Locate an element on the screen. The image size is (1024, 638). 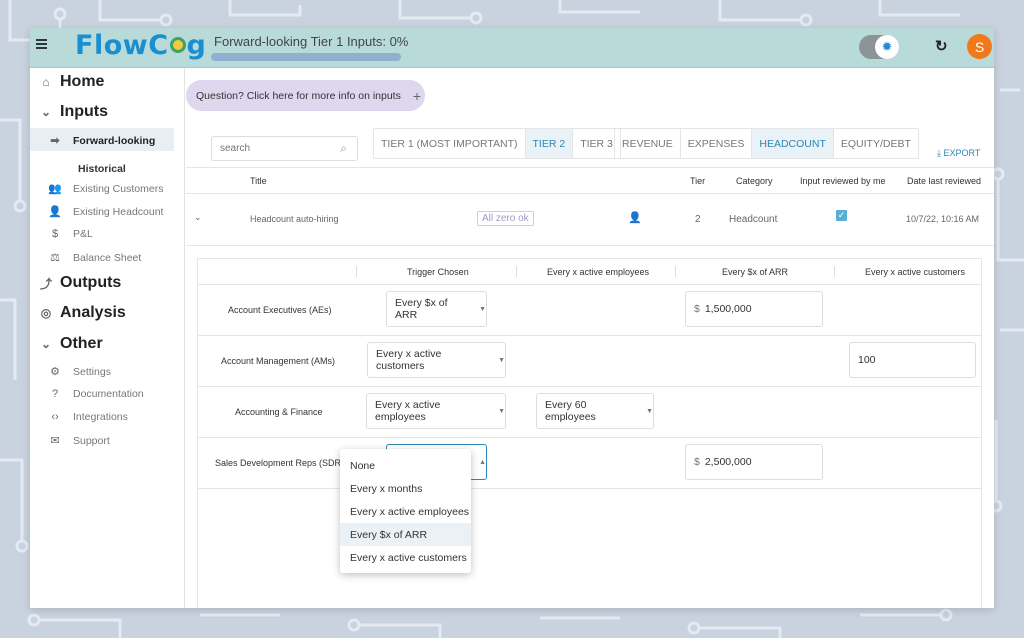
column-every-x-customers: Every x active customers is located at coordinates (915, 272).